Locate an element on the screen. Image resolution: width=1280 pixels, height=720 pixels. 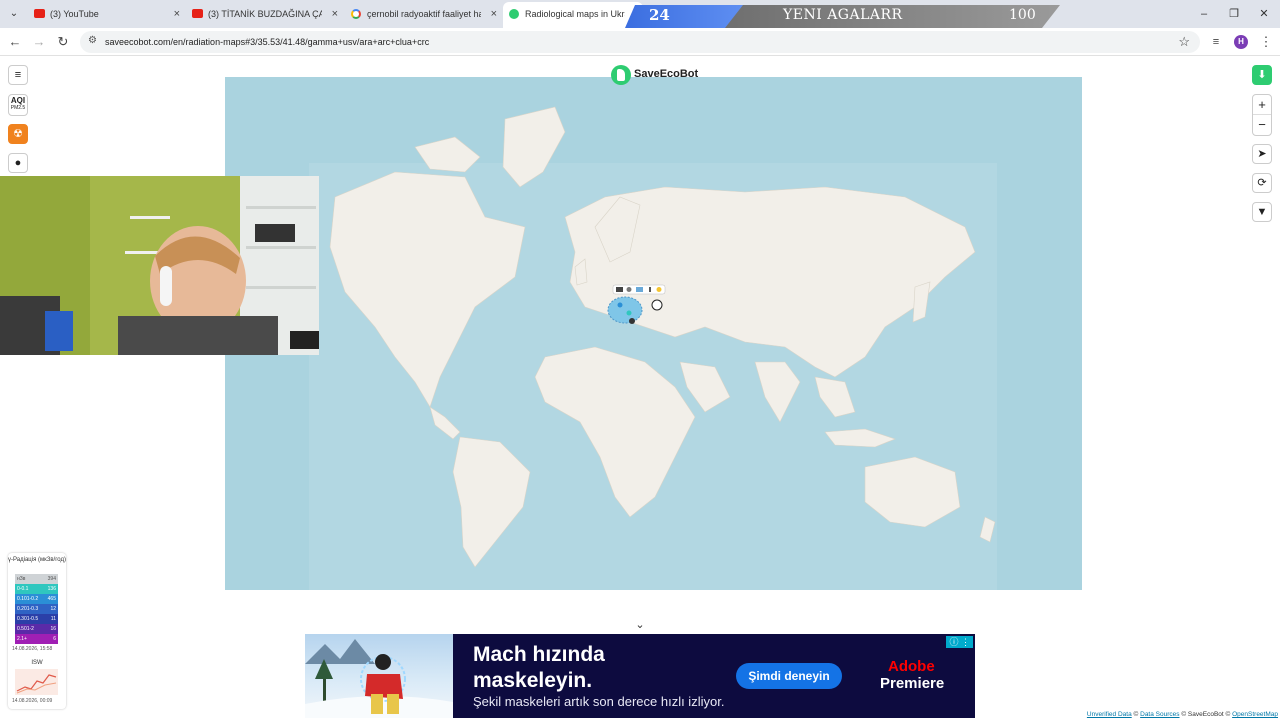
google-icon is located at coordinates (356, 14).